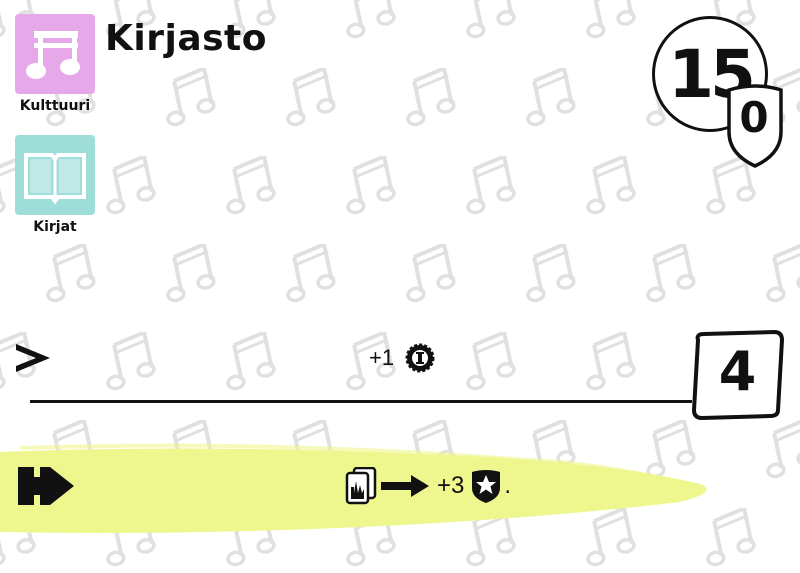  What do you see at coordinates (186, 38) in the screenshot?
I see `card-title: Kirjasto` at bounding box center [186, 38].